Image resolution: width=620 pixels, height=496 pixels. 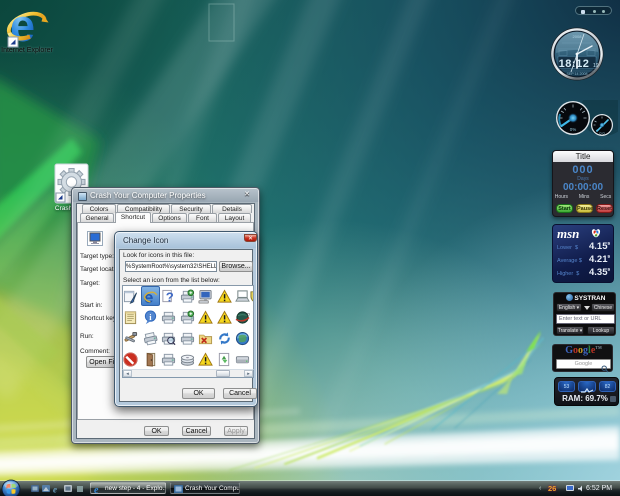 What do you see at coordinates (576, 74) in the screenshot?
I see `svg-text: SEP 14 2008` at bounding box center [576, 74].